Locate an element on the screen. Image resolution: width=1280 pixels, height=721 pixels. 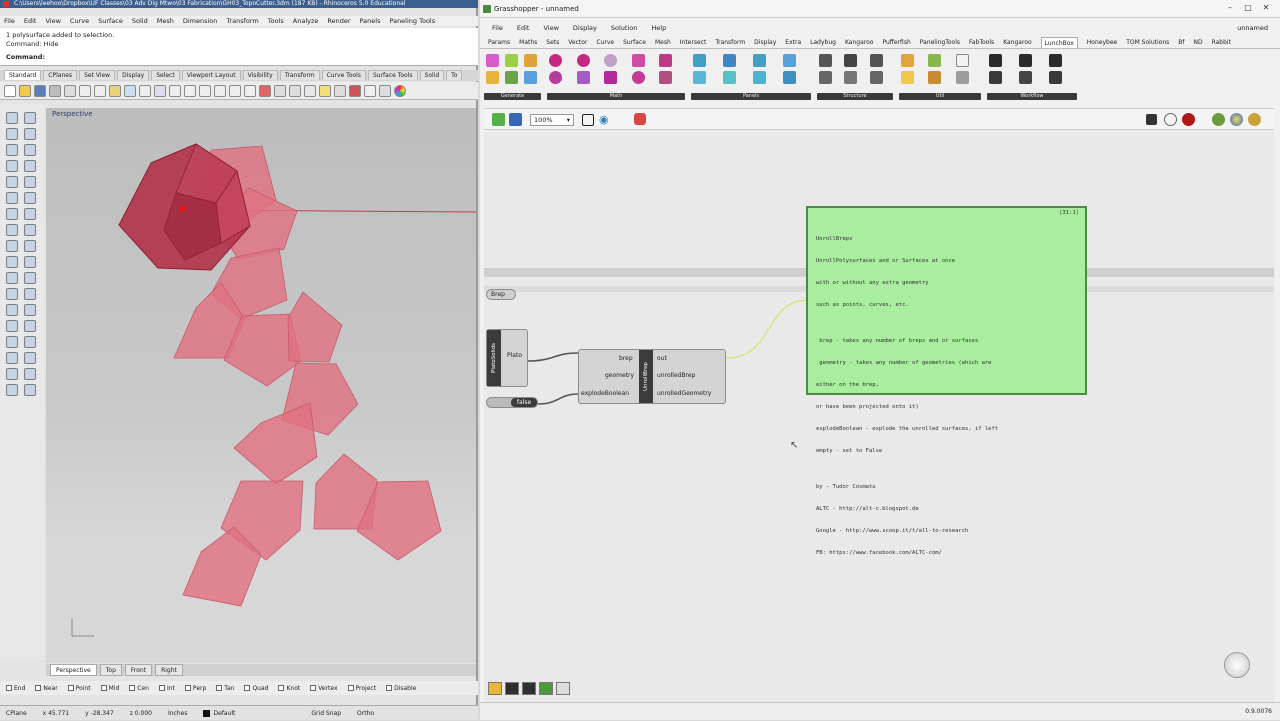
import-icon is located at coordinates (1055, 77).